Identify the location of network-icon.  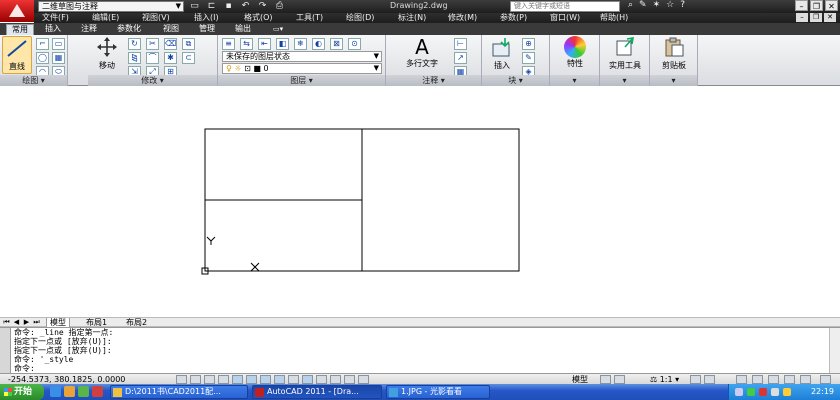
(739, 392).